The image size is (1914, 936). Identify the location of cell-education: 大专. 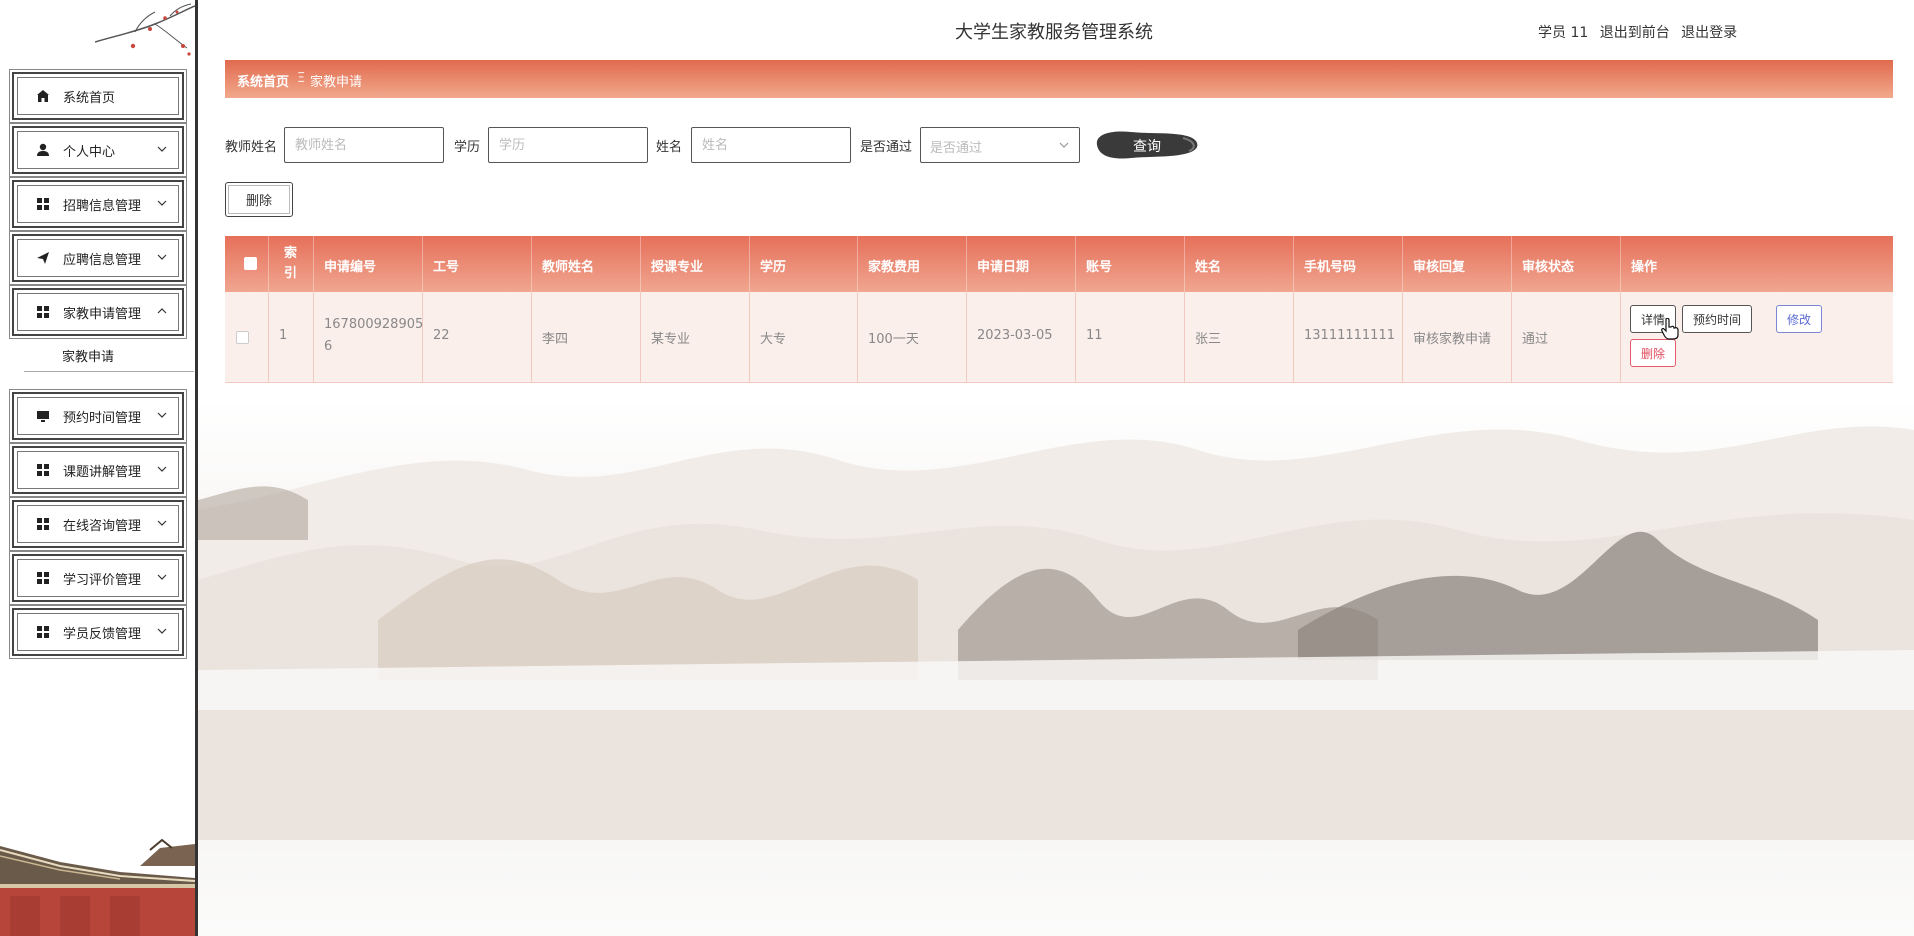
(804, 337).